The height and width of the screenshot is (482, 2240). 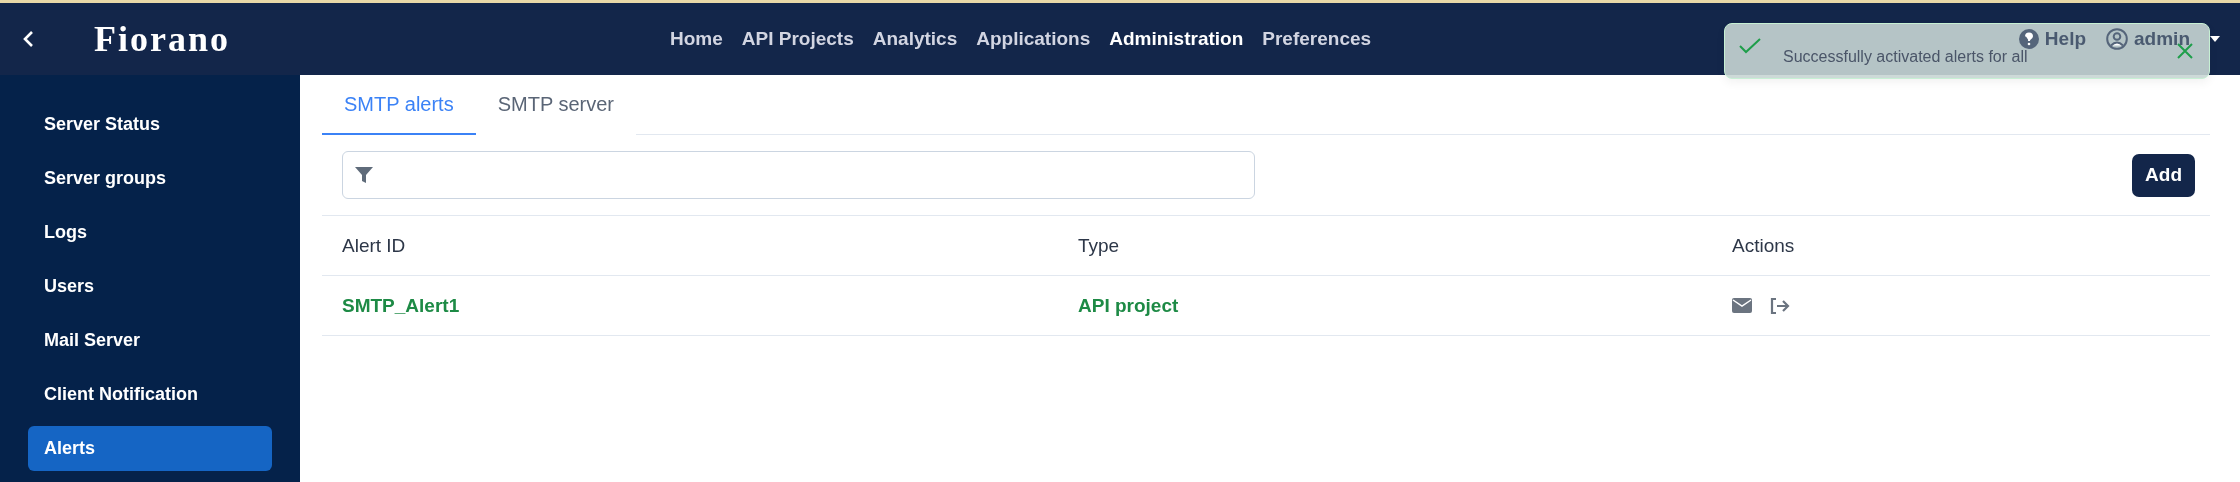 What do you see at coordinates (1099, 245) in the screenshot?
I see `column-header: Type` at bounding box center [1099, 245].